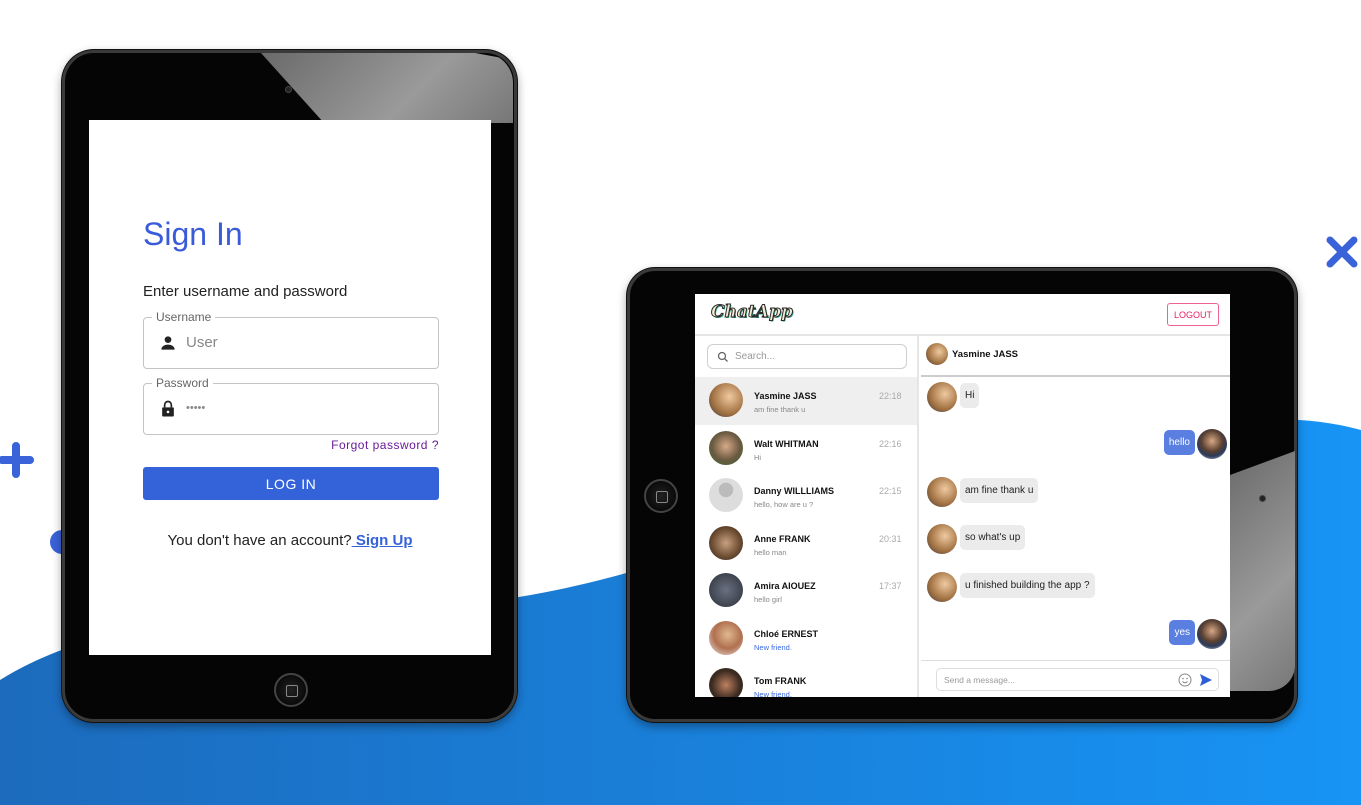 The height and width of the screenshot is (805, 1361). Describe the element at coordinates (202, 342) in the screenshot. I see `username-placeholder: User` at that location.